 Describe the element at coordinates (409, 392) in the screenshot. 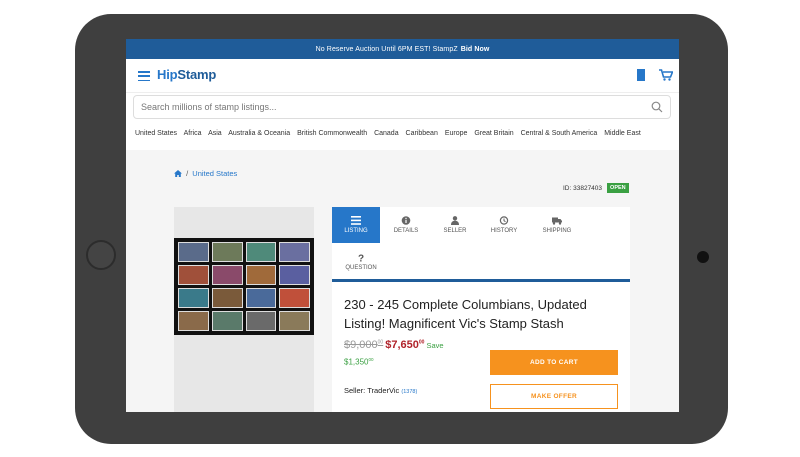

I see `seller-feedback: (1378)` at that location.